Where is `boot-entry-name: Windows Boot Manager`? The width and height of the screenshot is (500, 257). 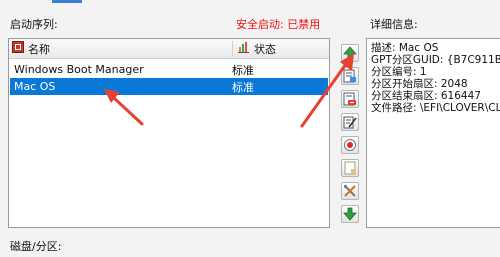
boot-entry-name: Windows Boot Manager is located at coordinates (79, 69).